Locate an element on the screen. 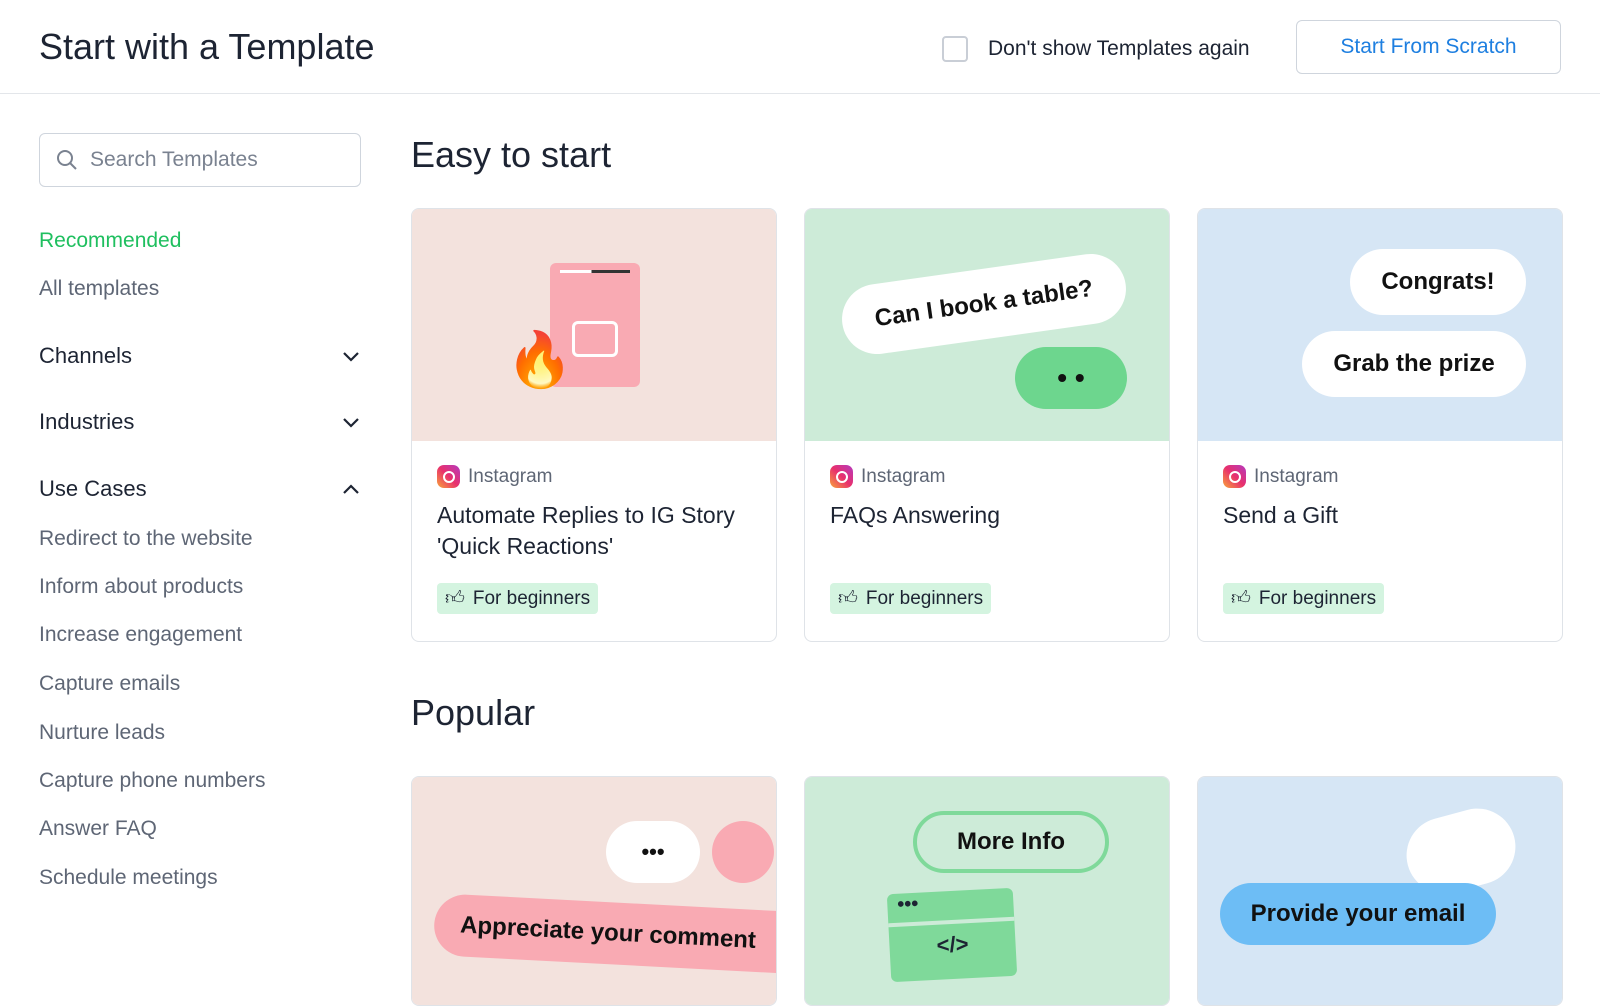 Image resolution: width=1600 pixels, height=1006 pixels. page-title: Start with a Template is located at coordinates (207, 46).